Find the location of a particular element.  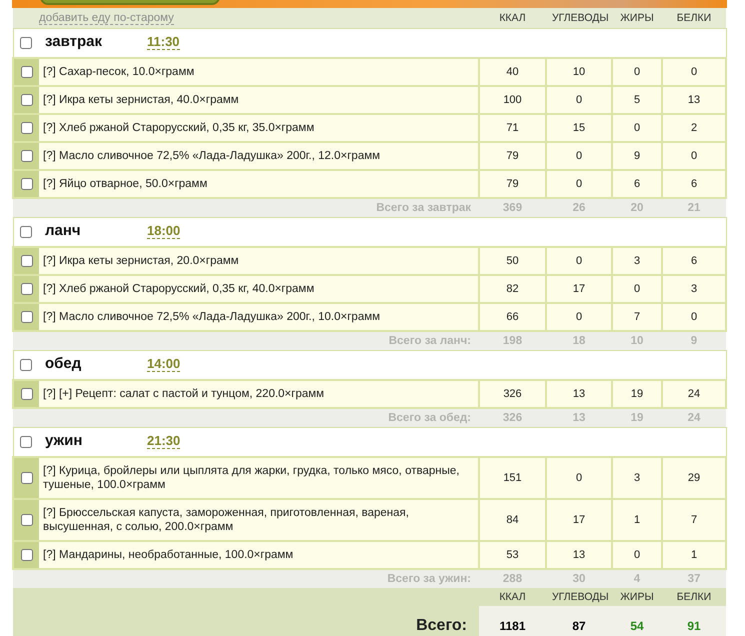

meal-time: 11:30 is located at coordinates (163, 42).